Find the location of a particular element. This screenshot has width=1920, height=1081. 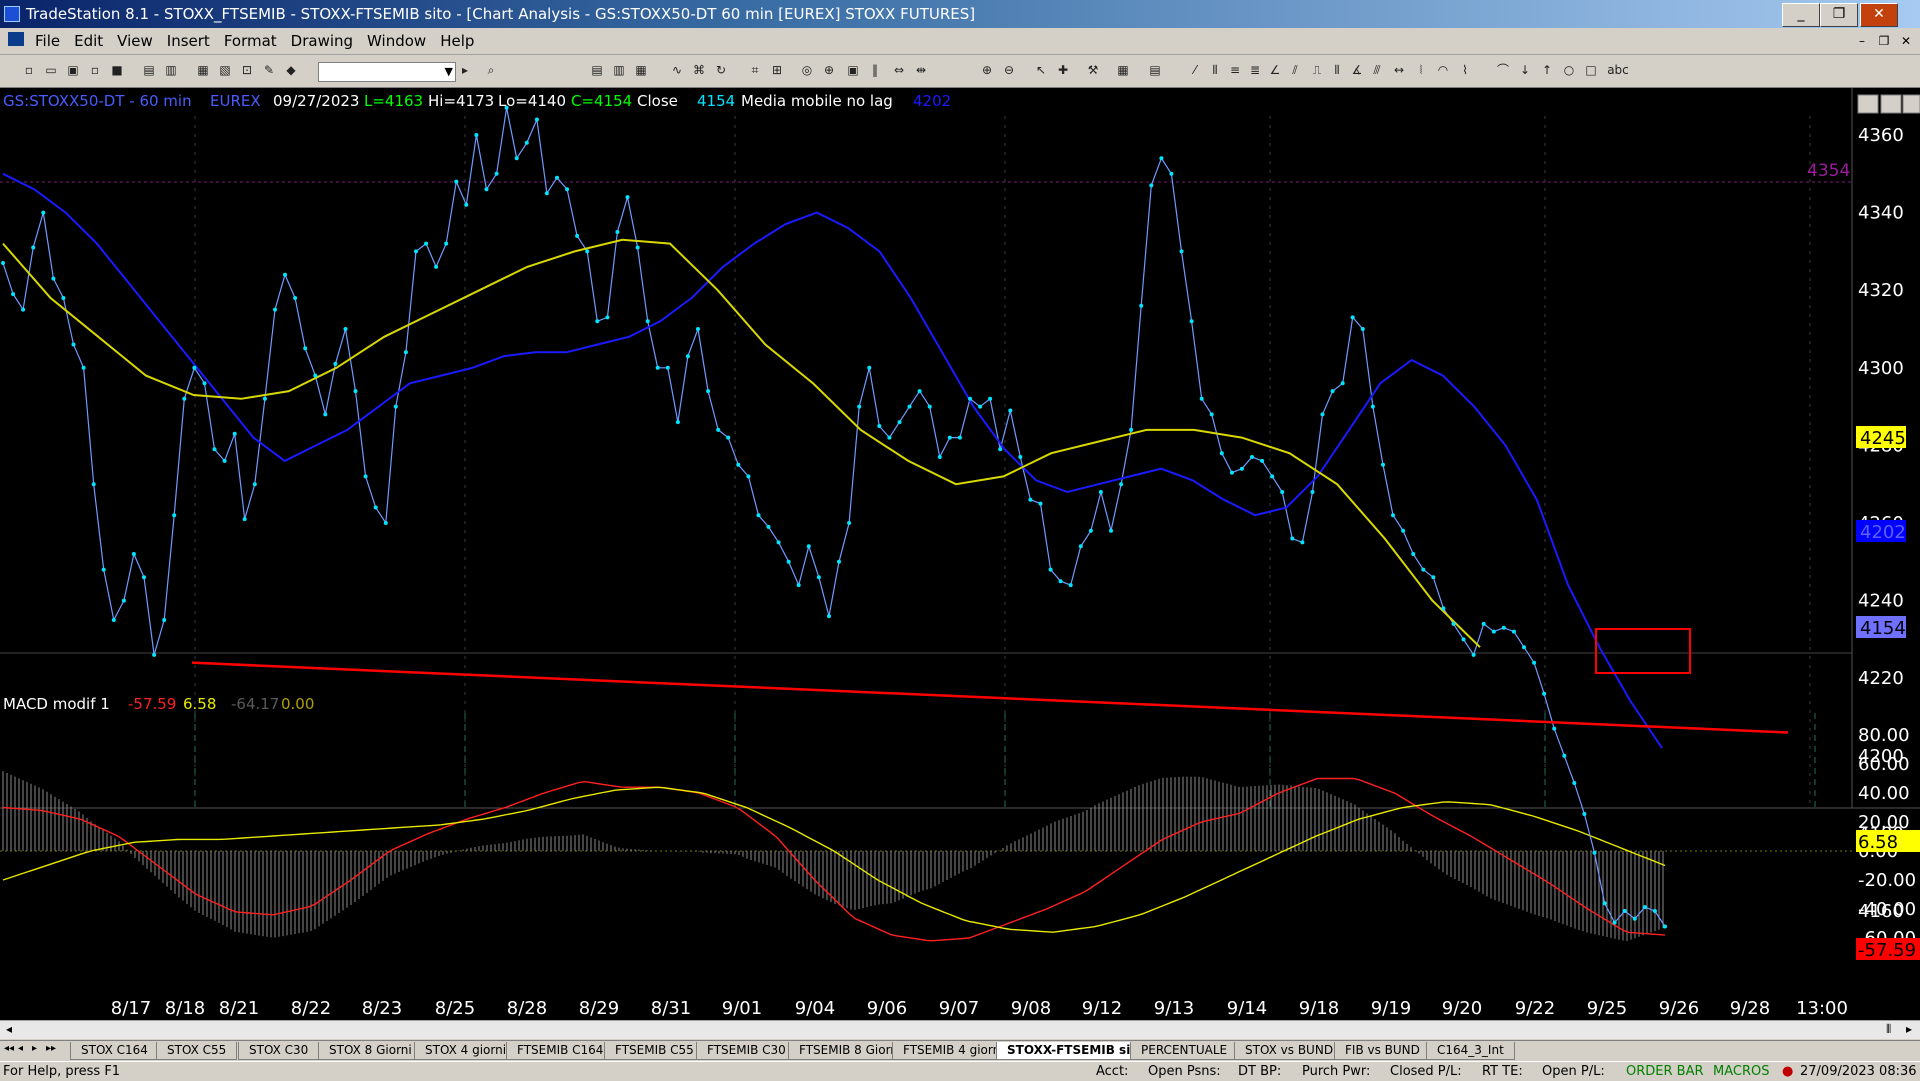

ellipse-icon: ○ is located at coordinates (1569, 70).